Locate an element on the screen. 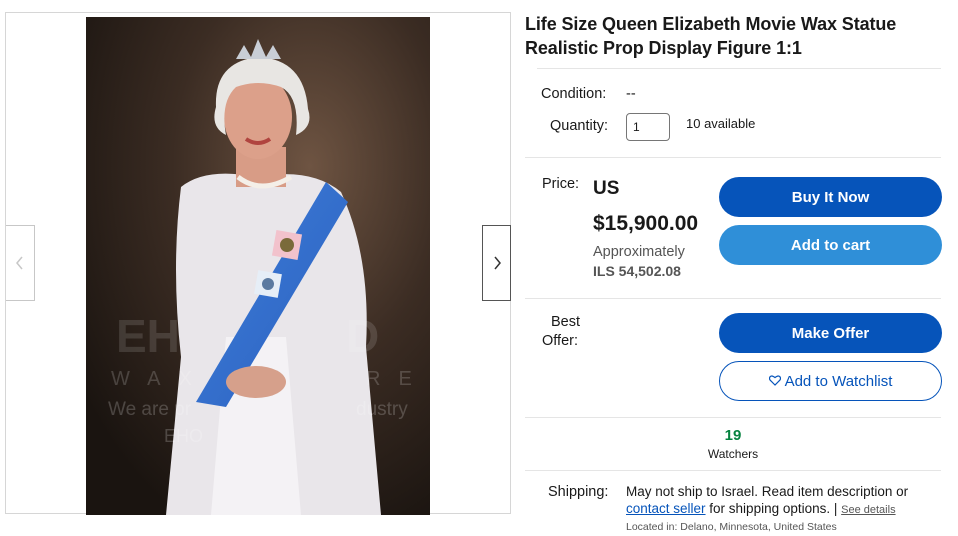  chevron-left-icon is located at coordinates (19, 263).